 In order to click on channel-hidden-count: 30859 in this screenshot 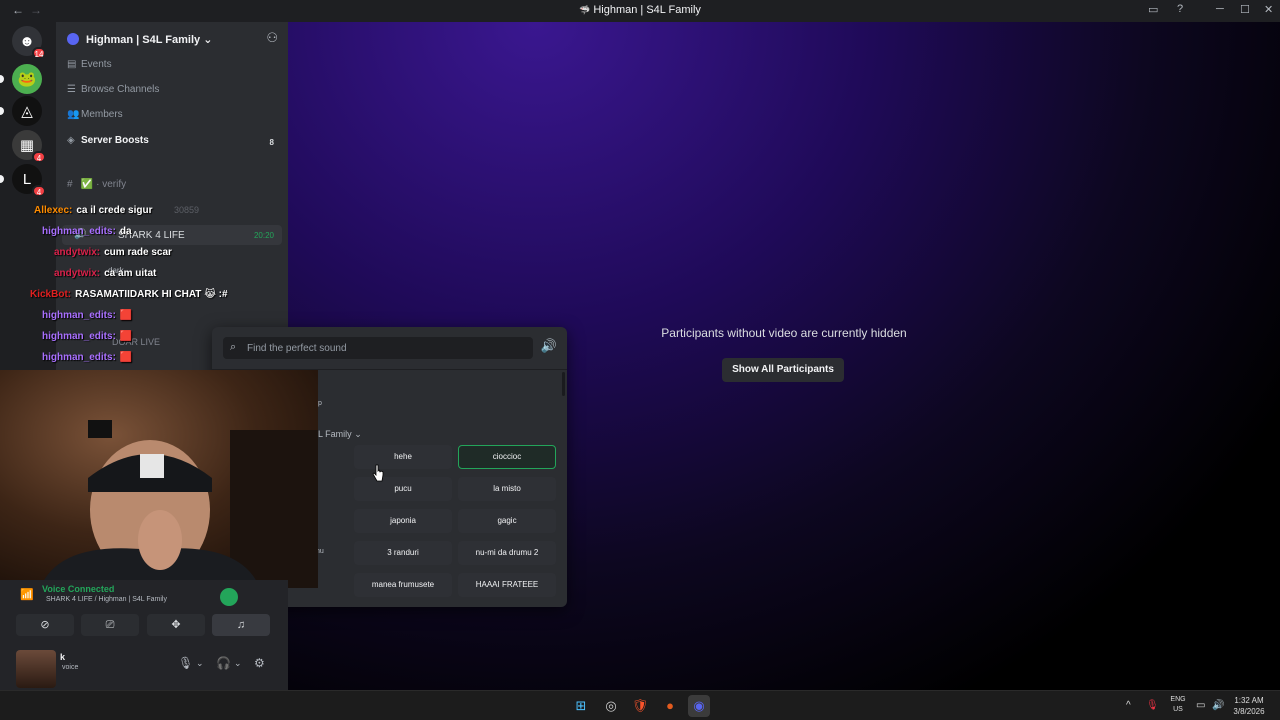, I will do `click(187, 210)`.